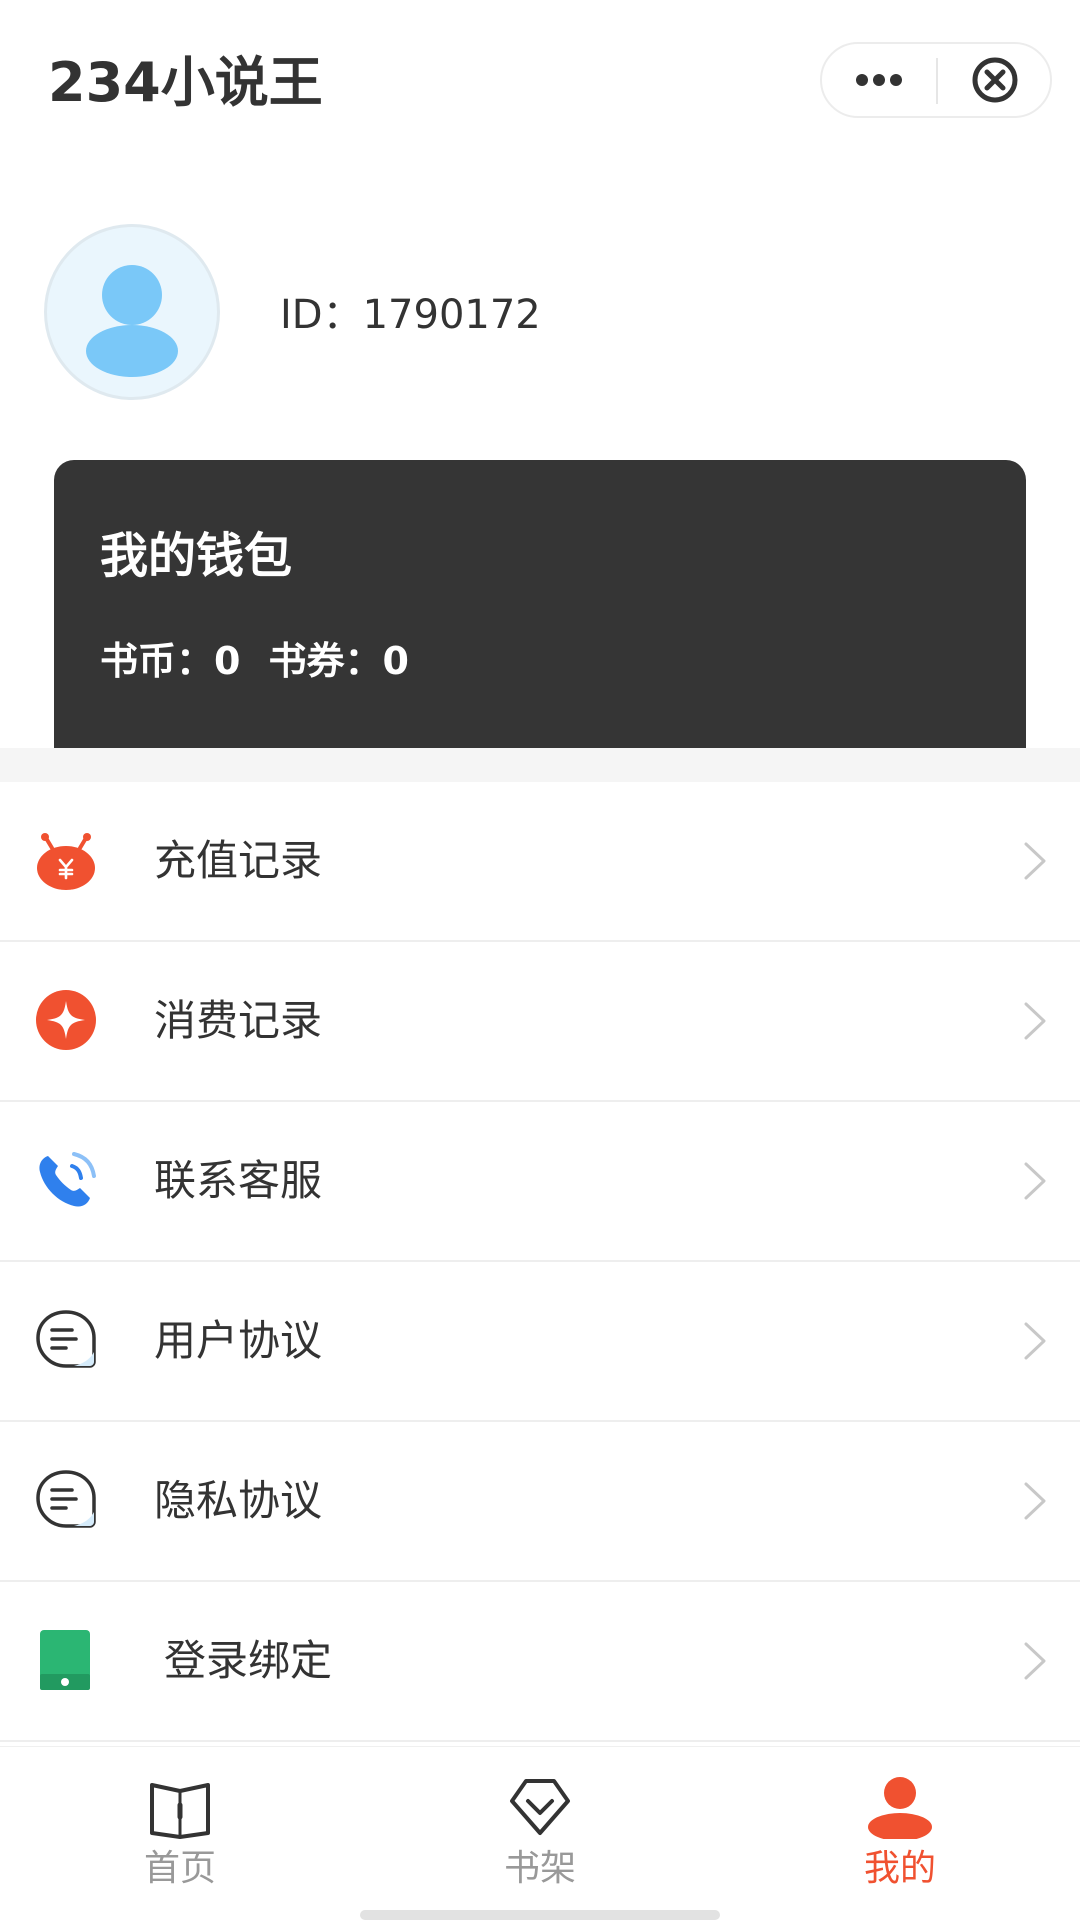 This screenshot has width=1080, height=1921. What do you see at coordinates (540, 862) in the screenshot?
I see `menu-item-recharge-records: 充值记录` at bounding box center [540, 862].